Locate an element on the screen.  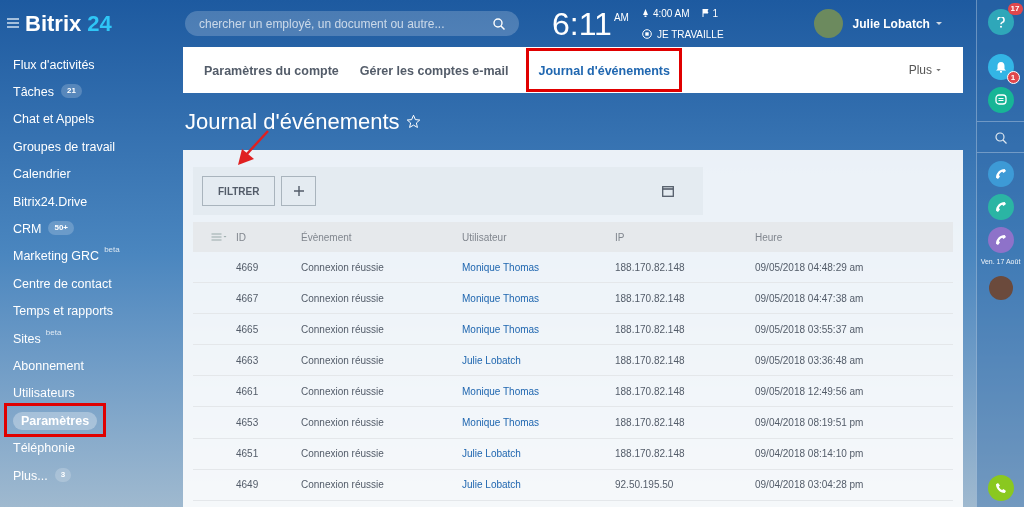
work-status-button: JE TRAVAILLE is located at coordinates (682, 34).